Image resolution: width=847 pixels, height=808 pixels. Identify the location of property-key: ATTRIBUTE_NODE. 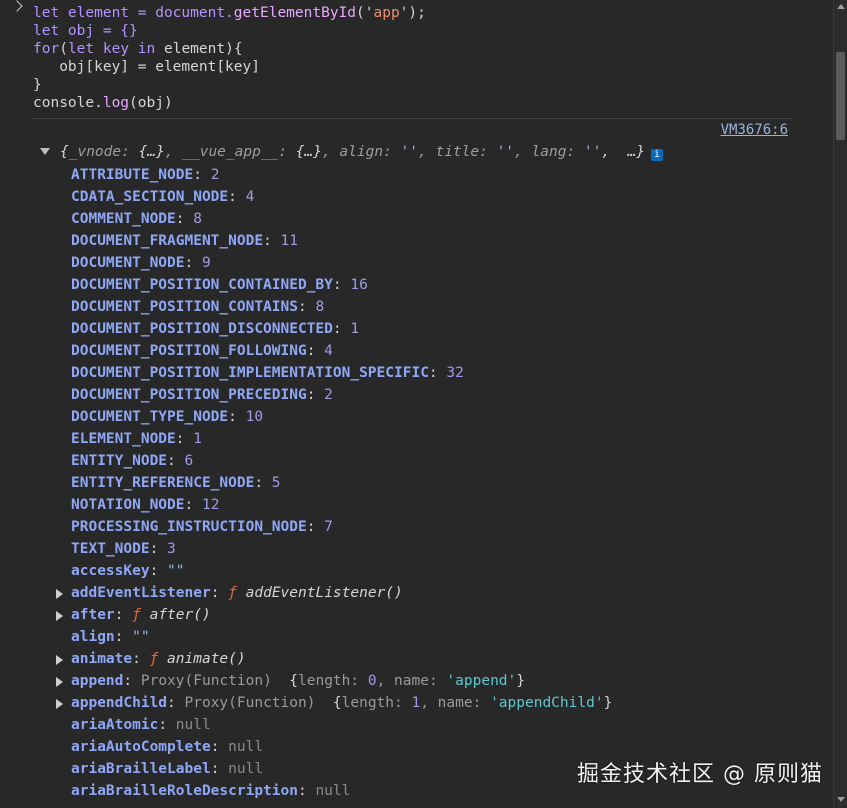
(132, 175).